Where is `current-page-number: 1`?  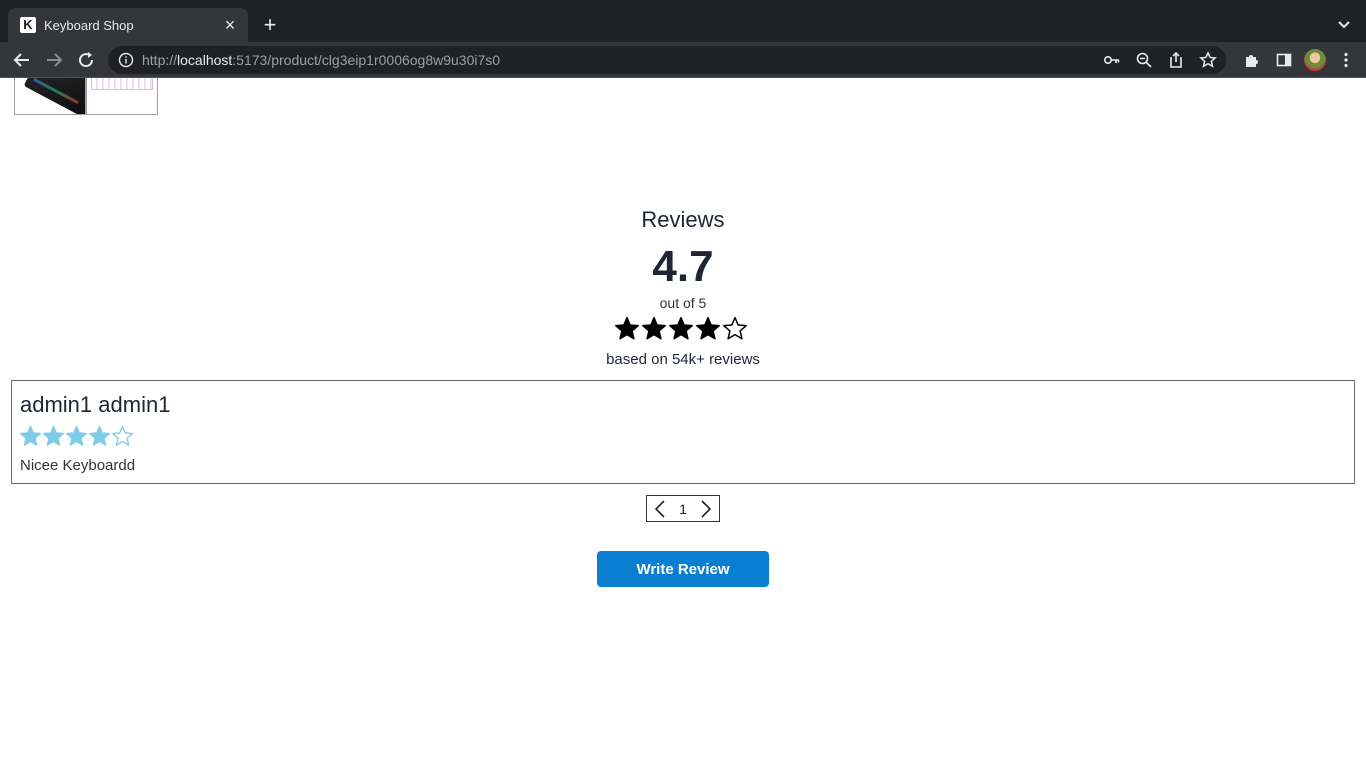
current-page-number: 1 is located at coordinates (683, 508).